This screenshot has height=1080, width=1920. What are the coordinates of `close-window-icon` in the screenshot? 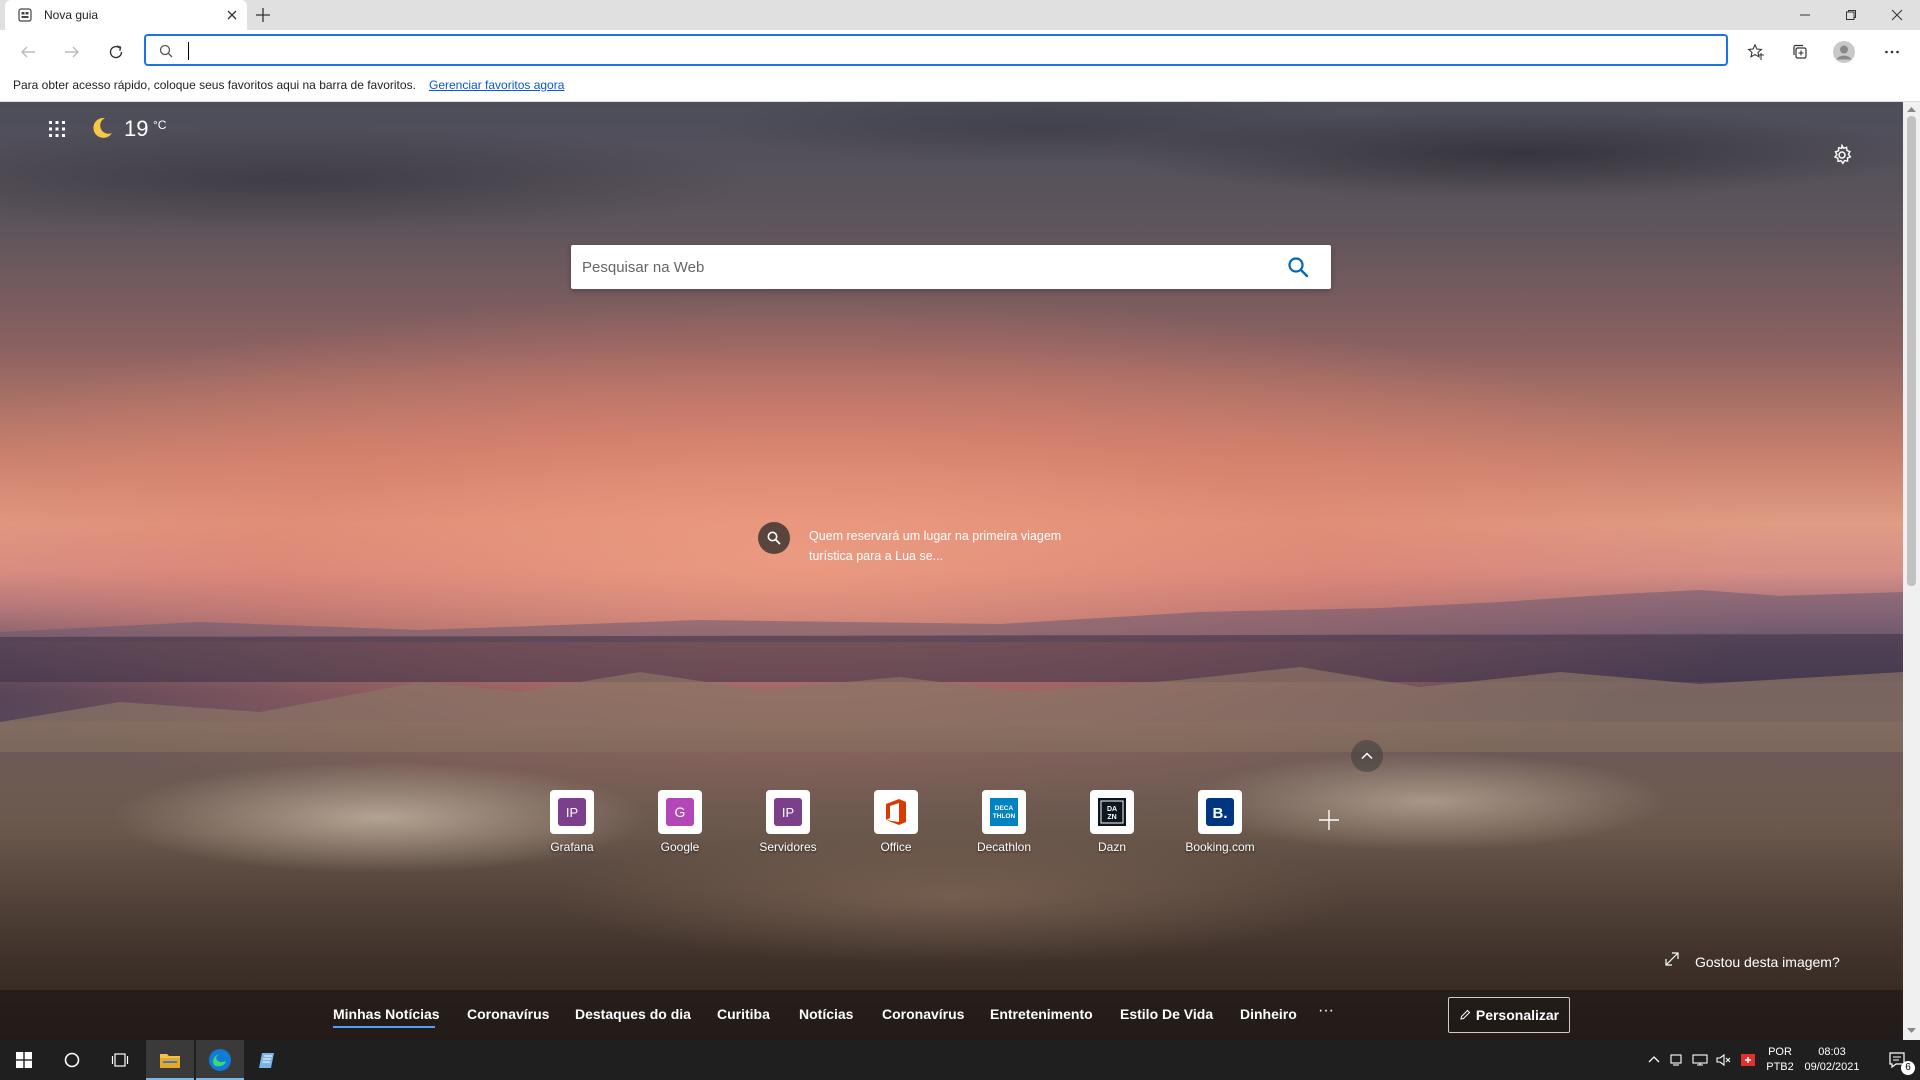 It's located at (1897, 15).